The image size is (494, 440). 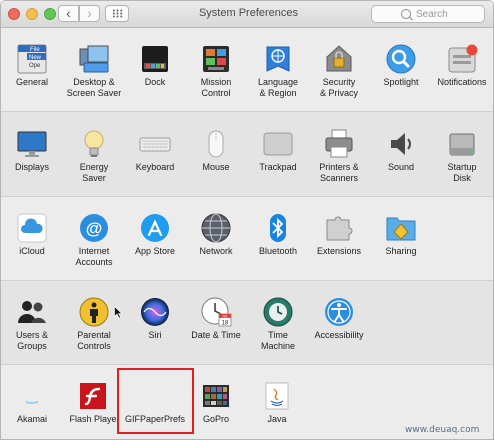 I want to click on pref-sound: Sound, so click(x=401, y=150).